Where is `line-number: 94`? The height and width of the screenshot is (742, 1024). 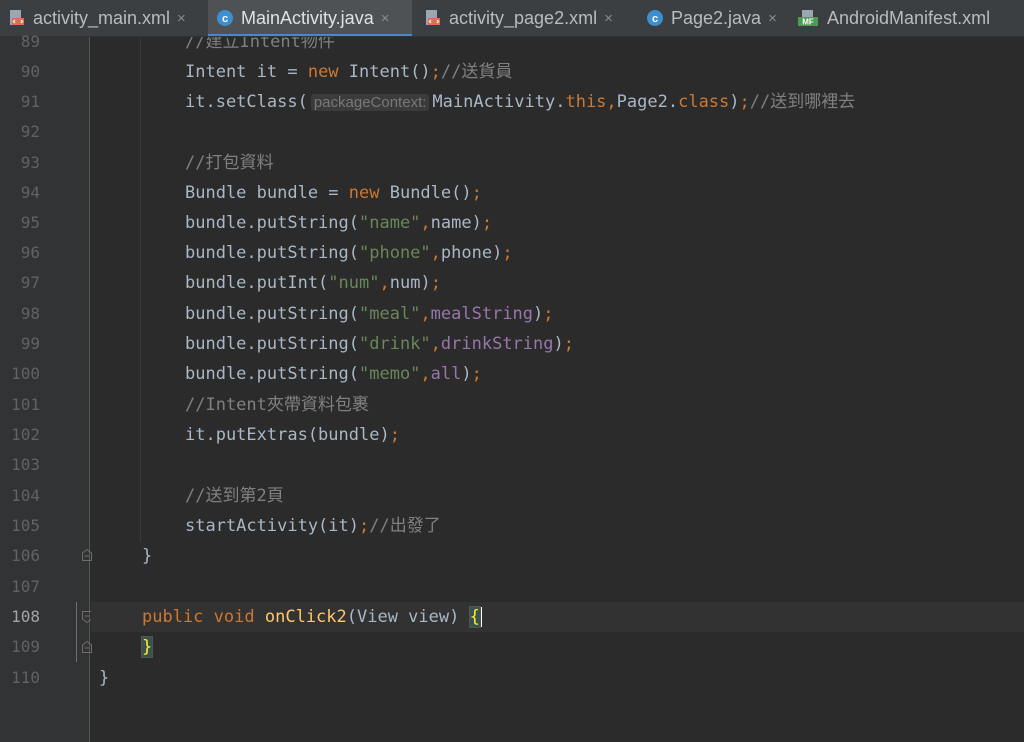
line-number: 94 is located at coordinates (30, 192).